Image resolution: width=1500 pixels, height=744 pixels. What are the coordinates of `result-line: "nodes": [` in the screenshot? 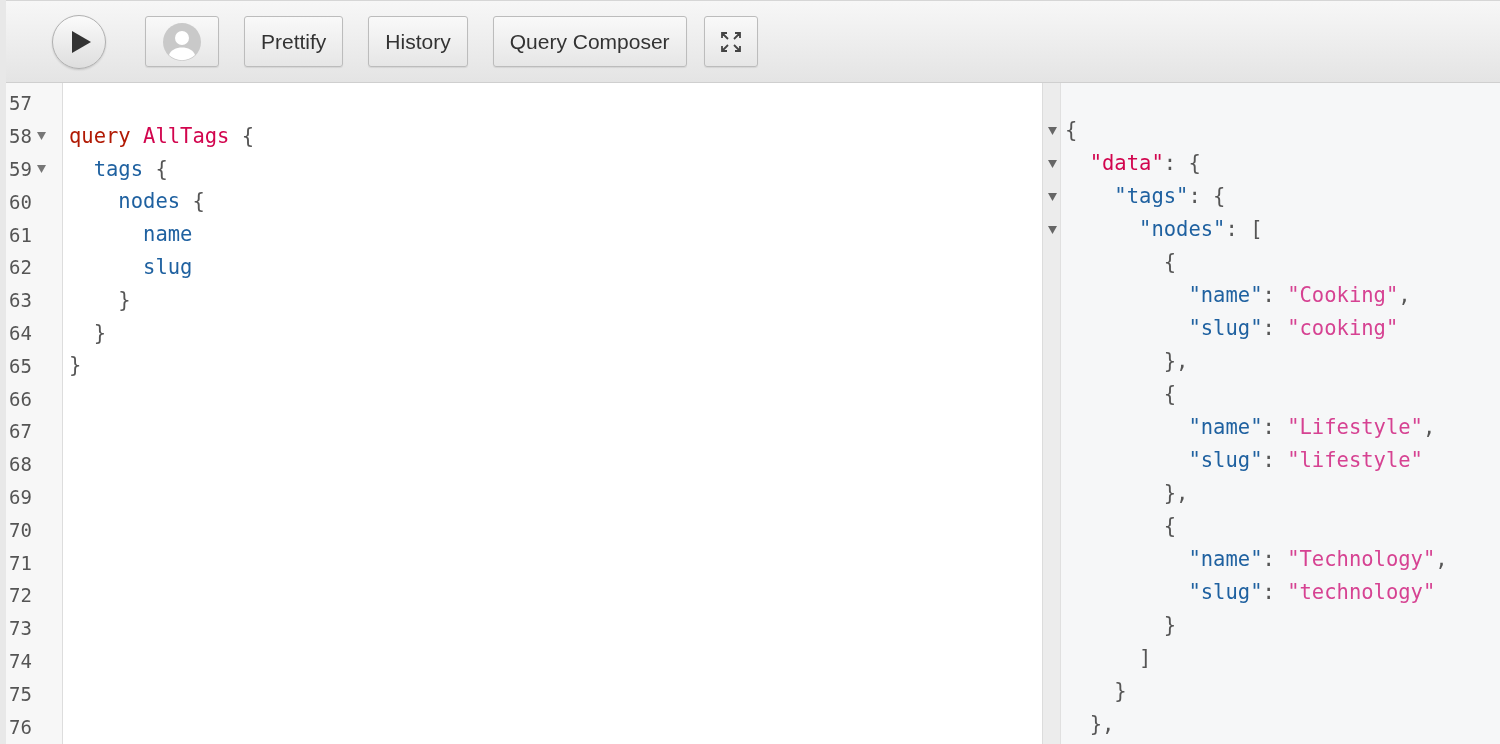 It's located at (1200, 229).